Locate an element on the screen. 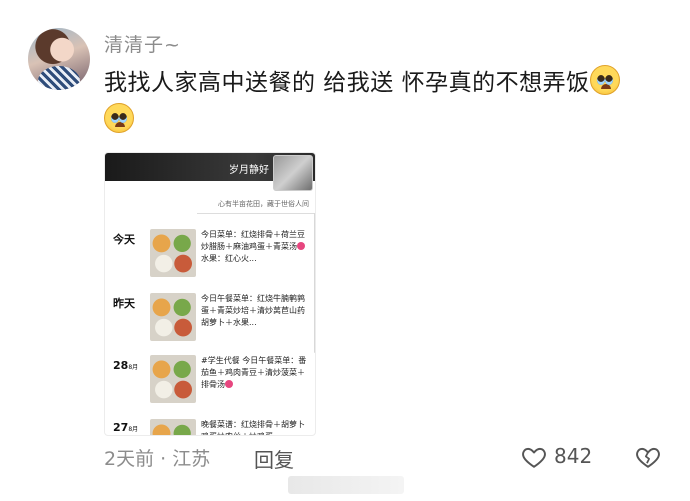  screenshot-profile-image is located at coordinates (293, 173).